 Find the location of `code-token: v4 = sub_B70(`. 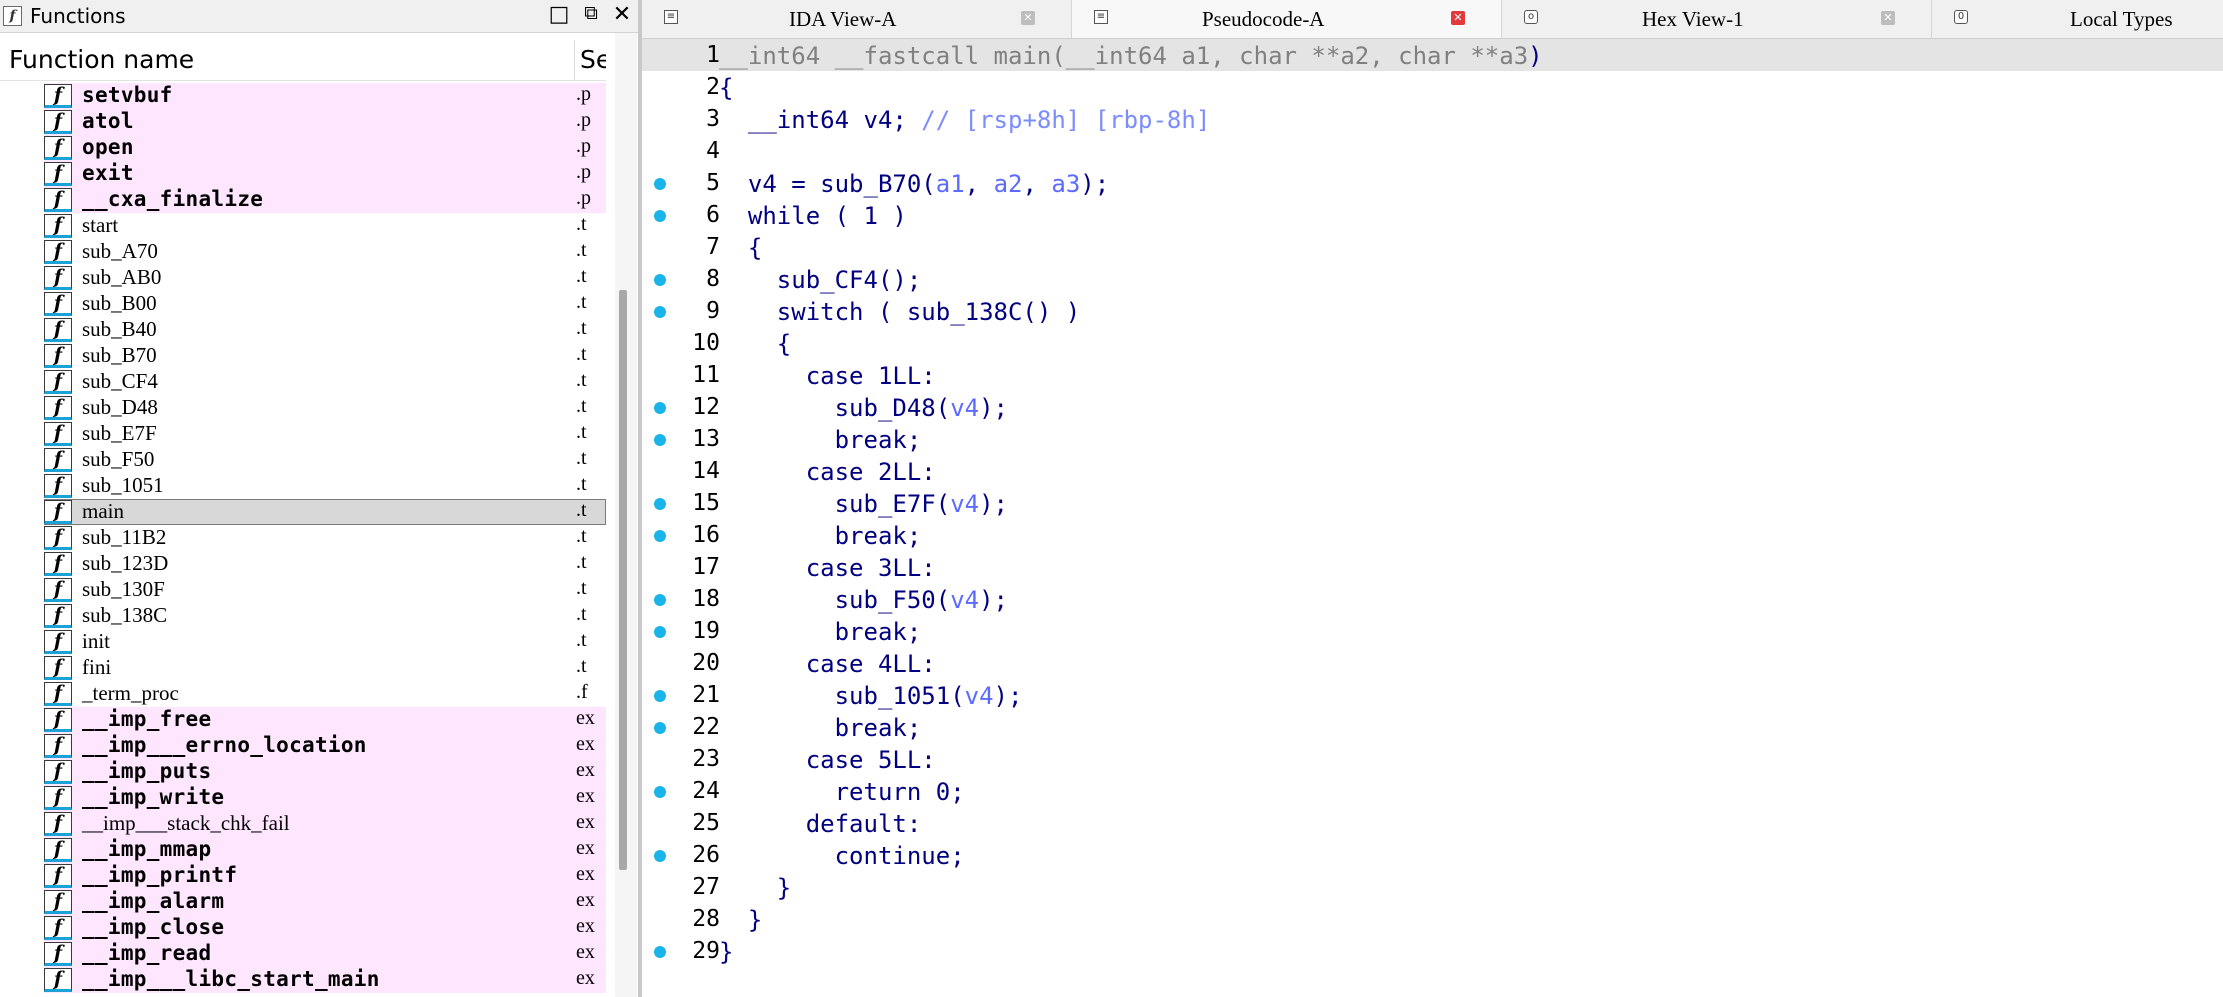

code-token: v4 = sub_B70( is located at coordinates (827, 184).